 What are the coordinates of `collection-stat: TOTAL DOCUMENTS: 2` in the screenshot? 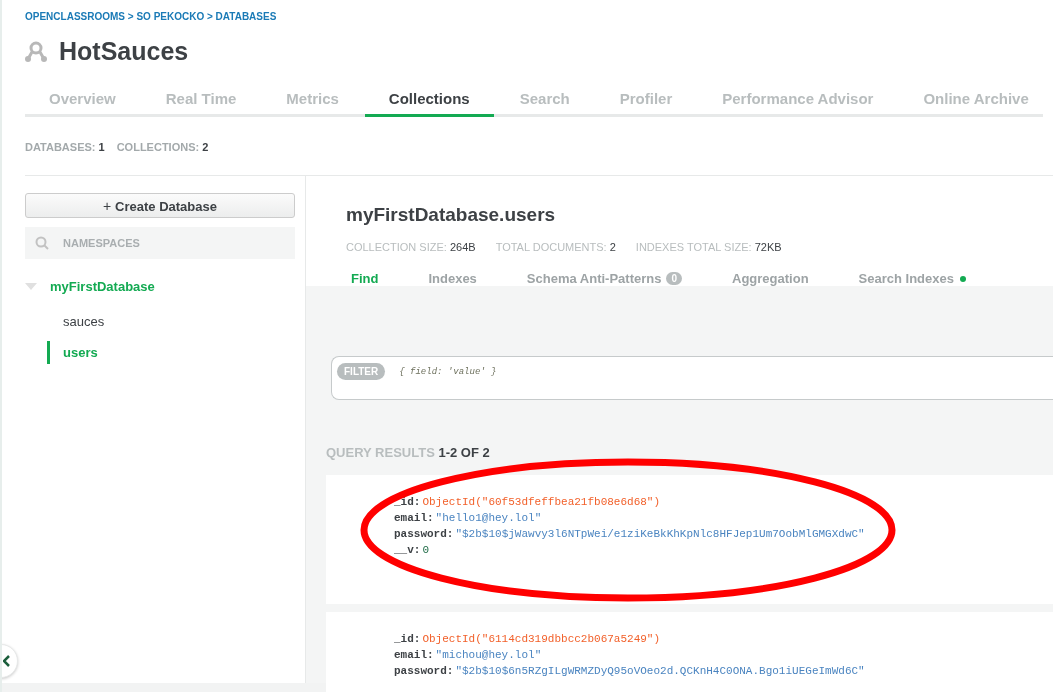 It's located at (555, 247).